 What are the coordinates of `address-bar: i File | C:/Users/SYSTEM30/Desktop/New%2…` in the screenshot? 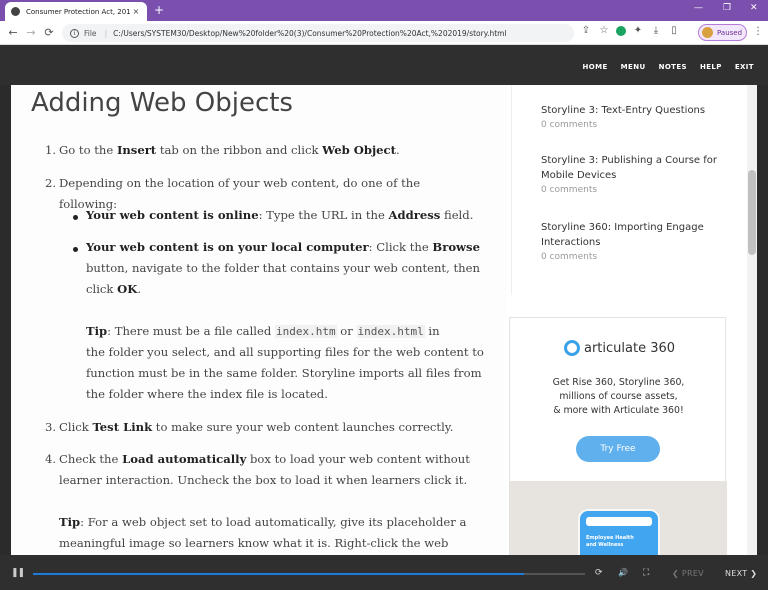 It's located at (318, 33).